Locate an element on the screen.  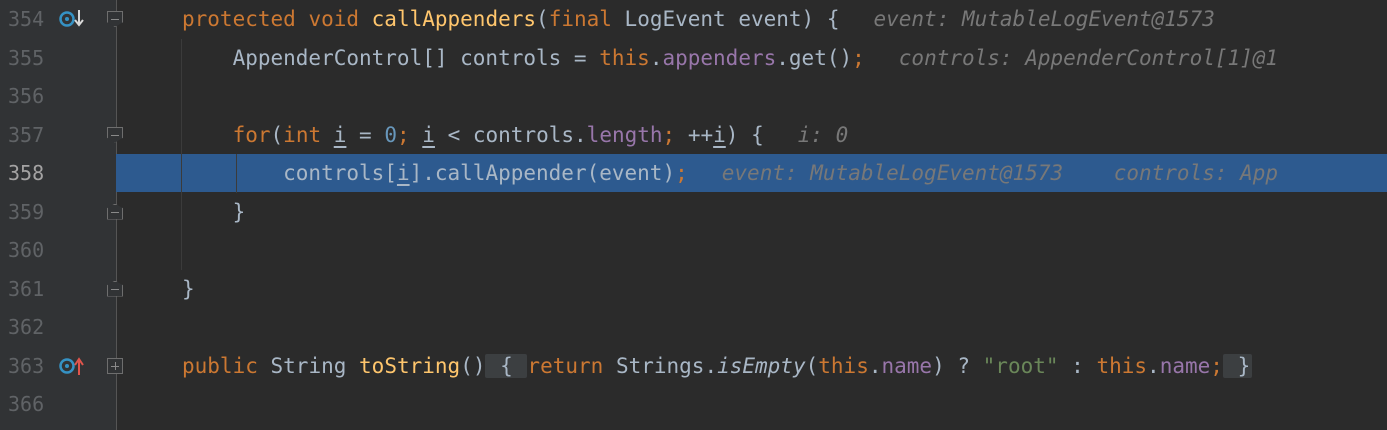
code-token: toString is located at coordinates (410, 365).